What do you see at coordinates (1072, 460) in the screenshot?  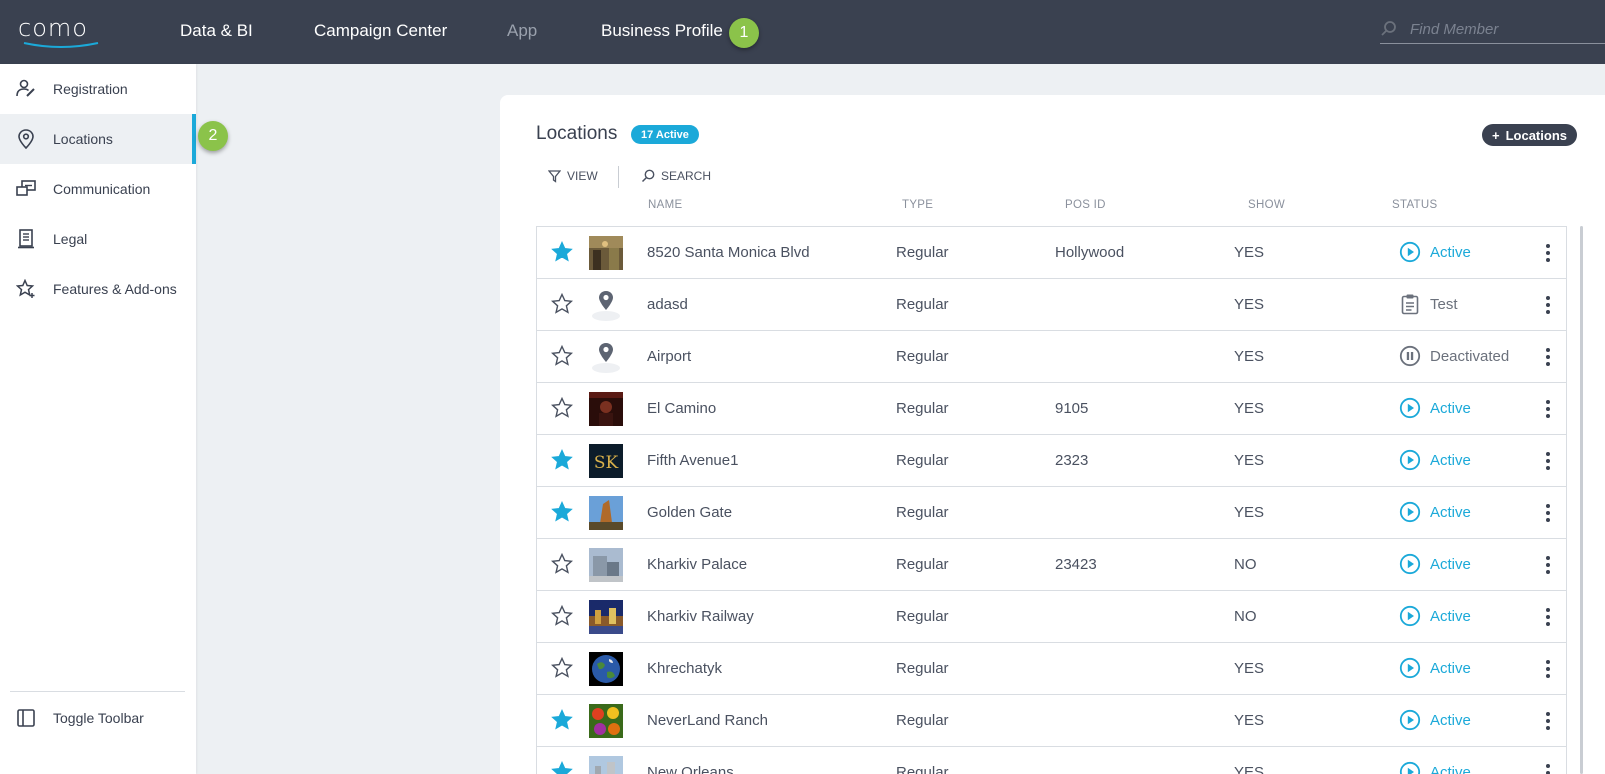 I see `location-pos-id: 2323` at bounding box center [1072, 460].